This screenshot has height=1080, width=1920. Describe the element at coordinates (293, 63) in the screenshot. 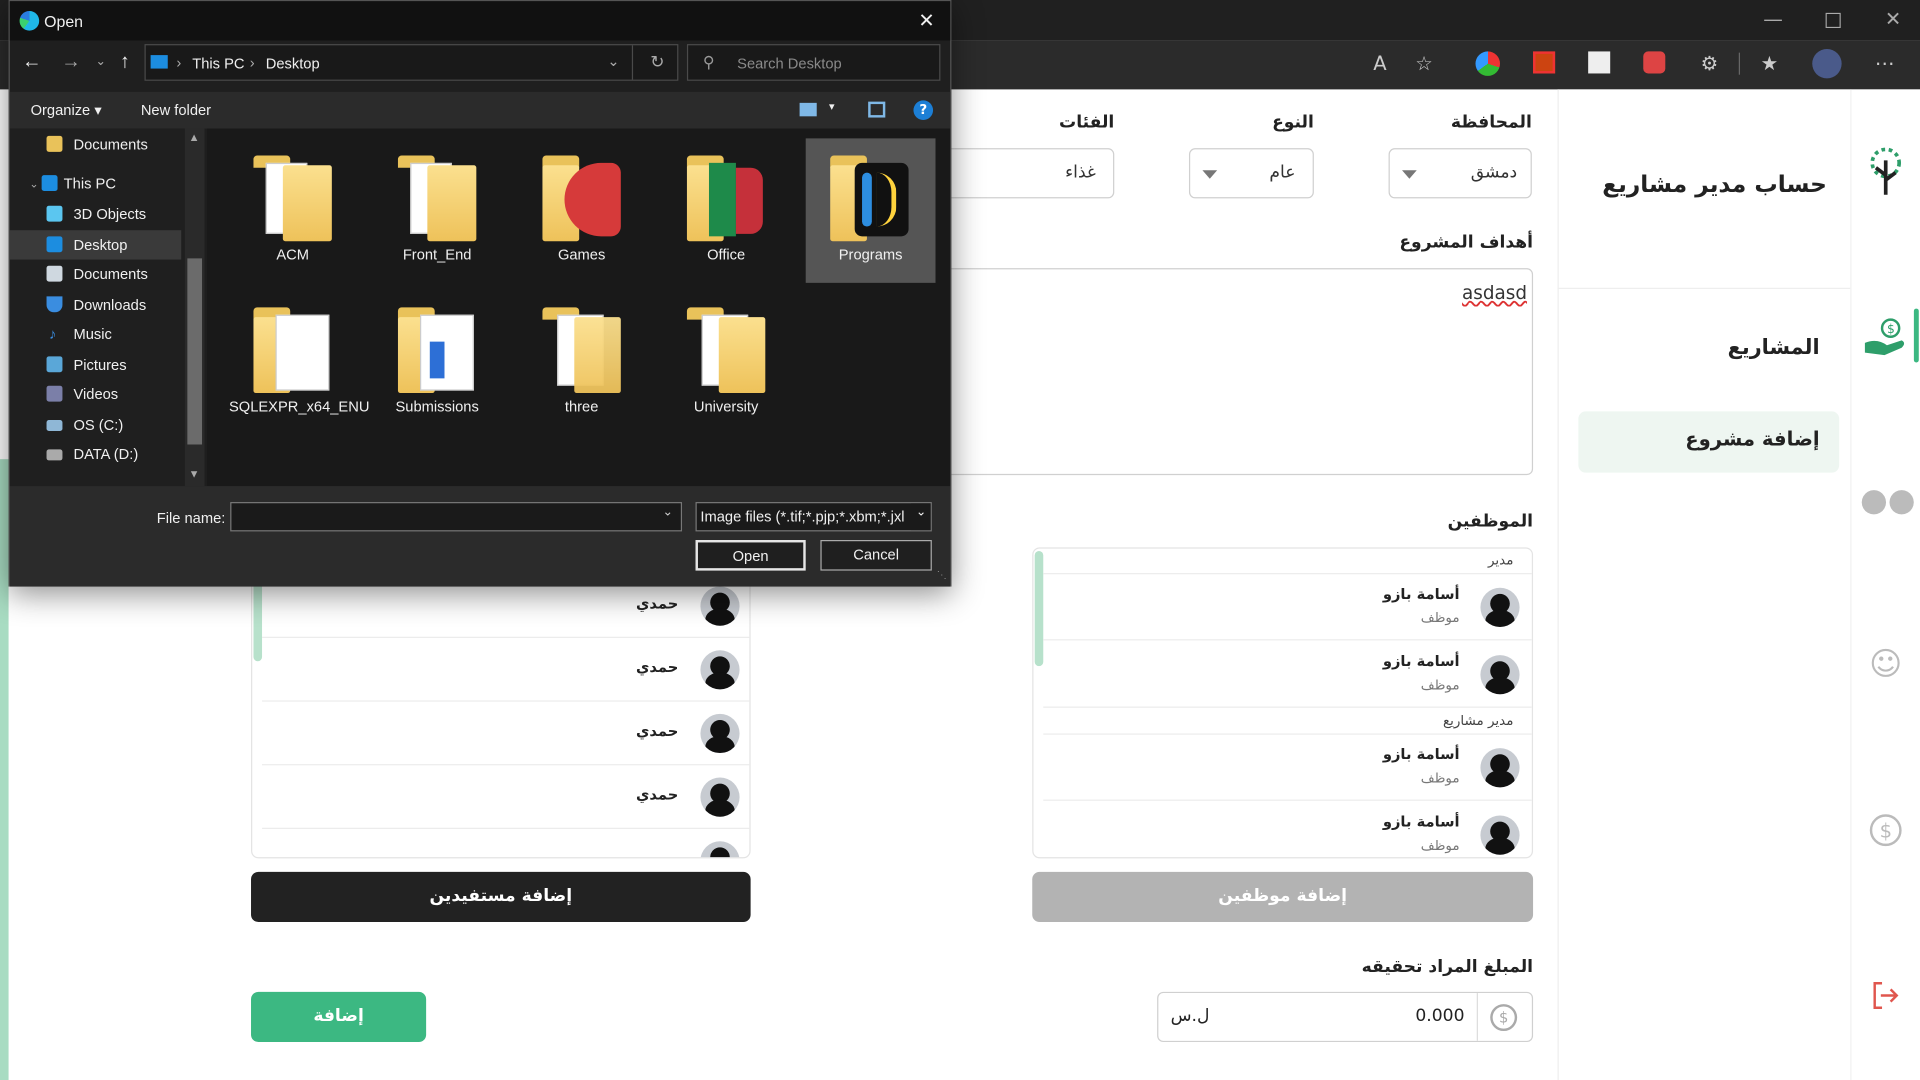

I see `breadcrumb-desktop: Desktop` at that location.